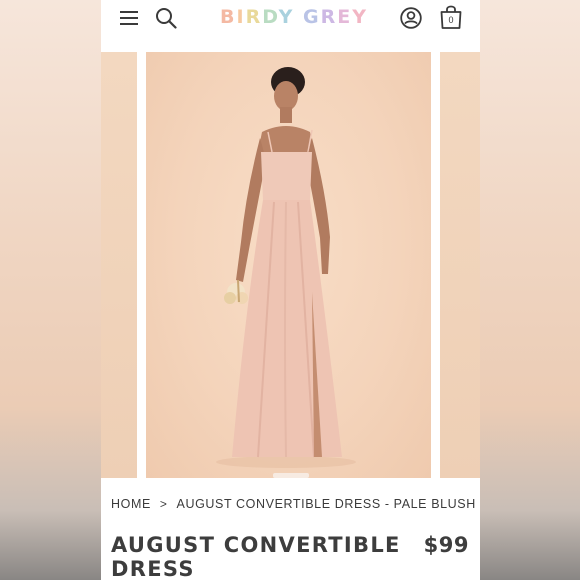 This screenshot has height=580, width=580. I want to click on cart-count: 0, so click(451, 20).